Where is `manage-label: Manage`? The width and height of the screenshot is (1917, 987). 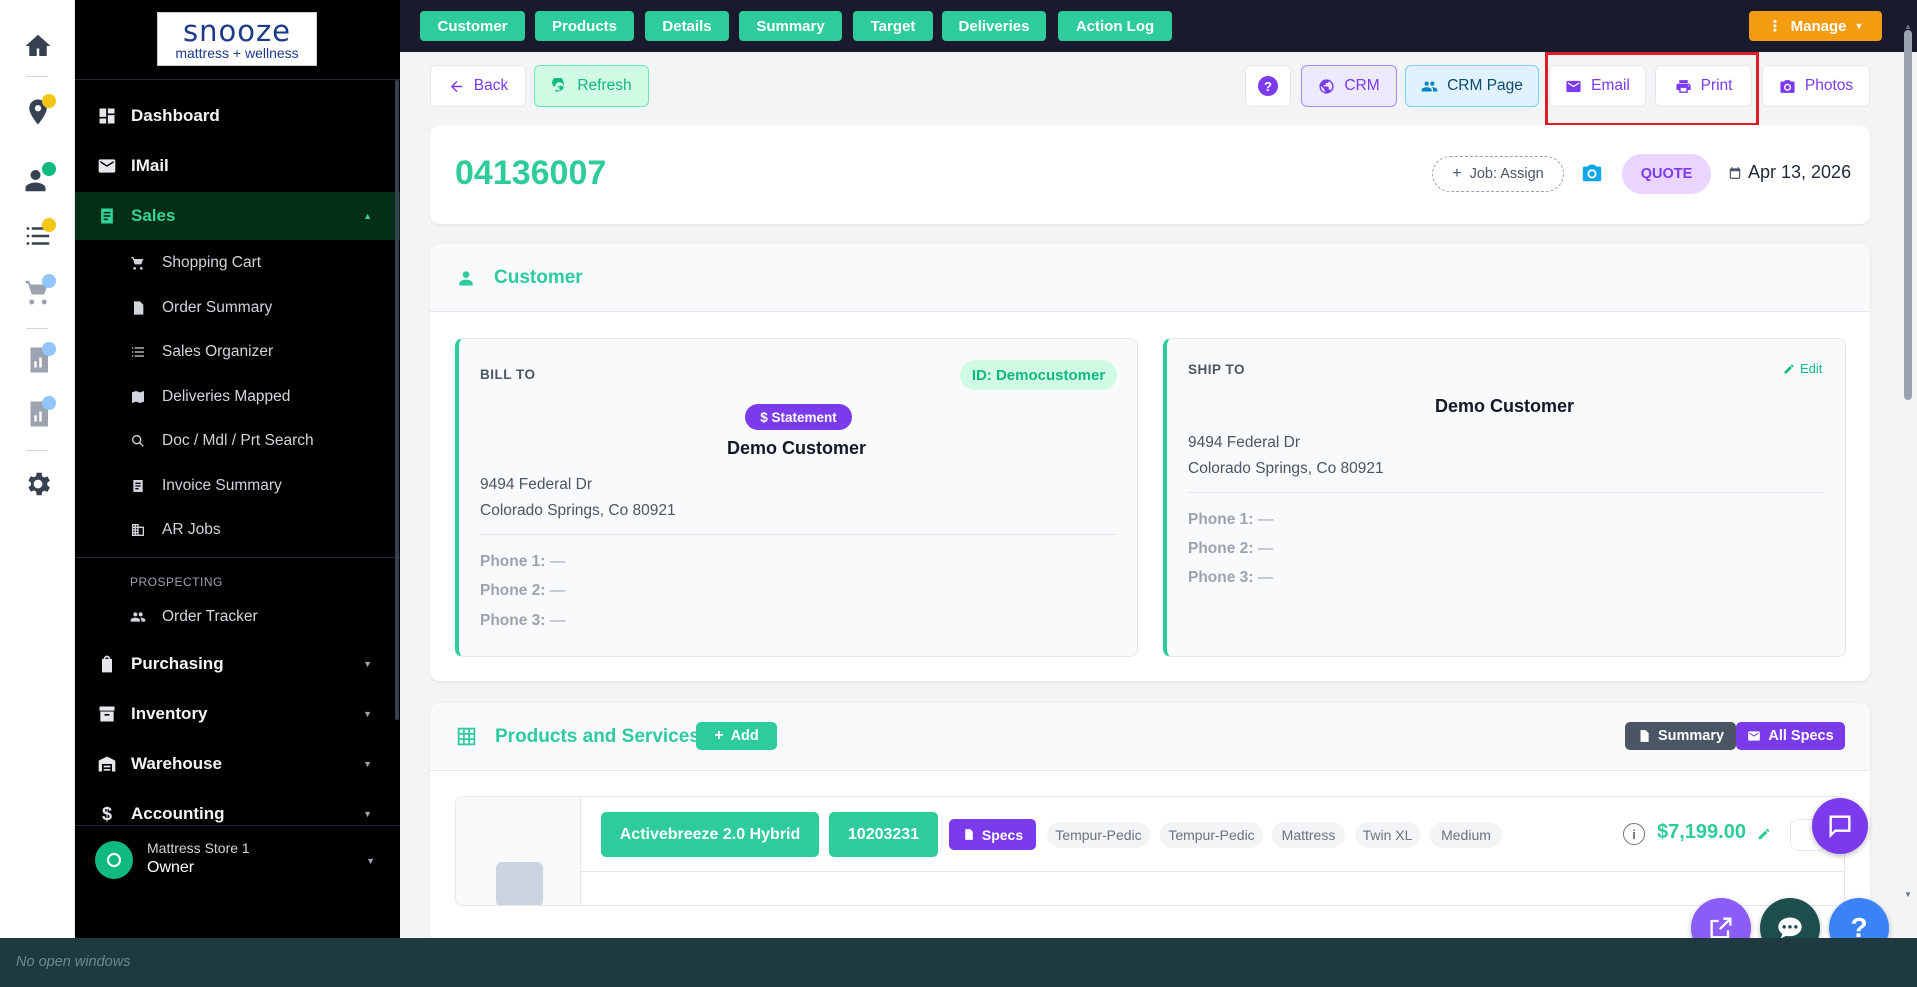 manage-label: Manage is located at coordinates (1818, 26).